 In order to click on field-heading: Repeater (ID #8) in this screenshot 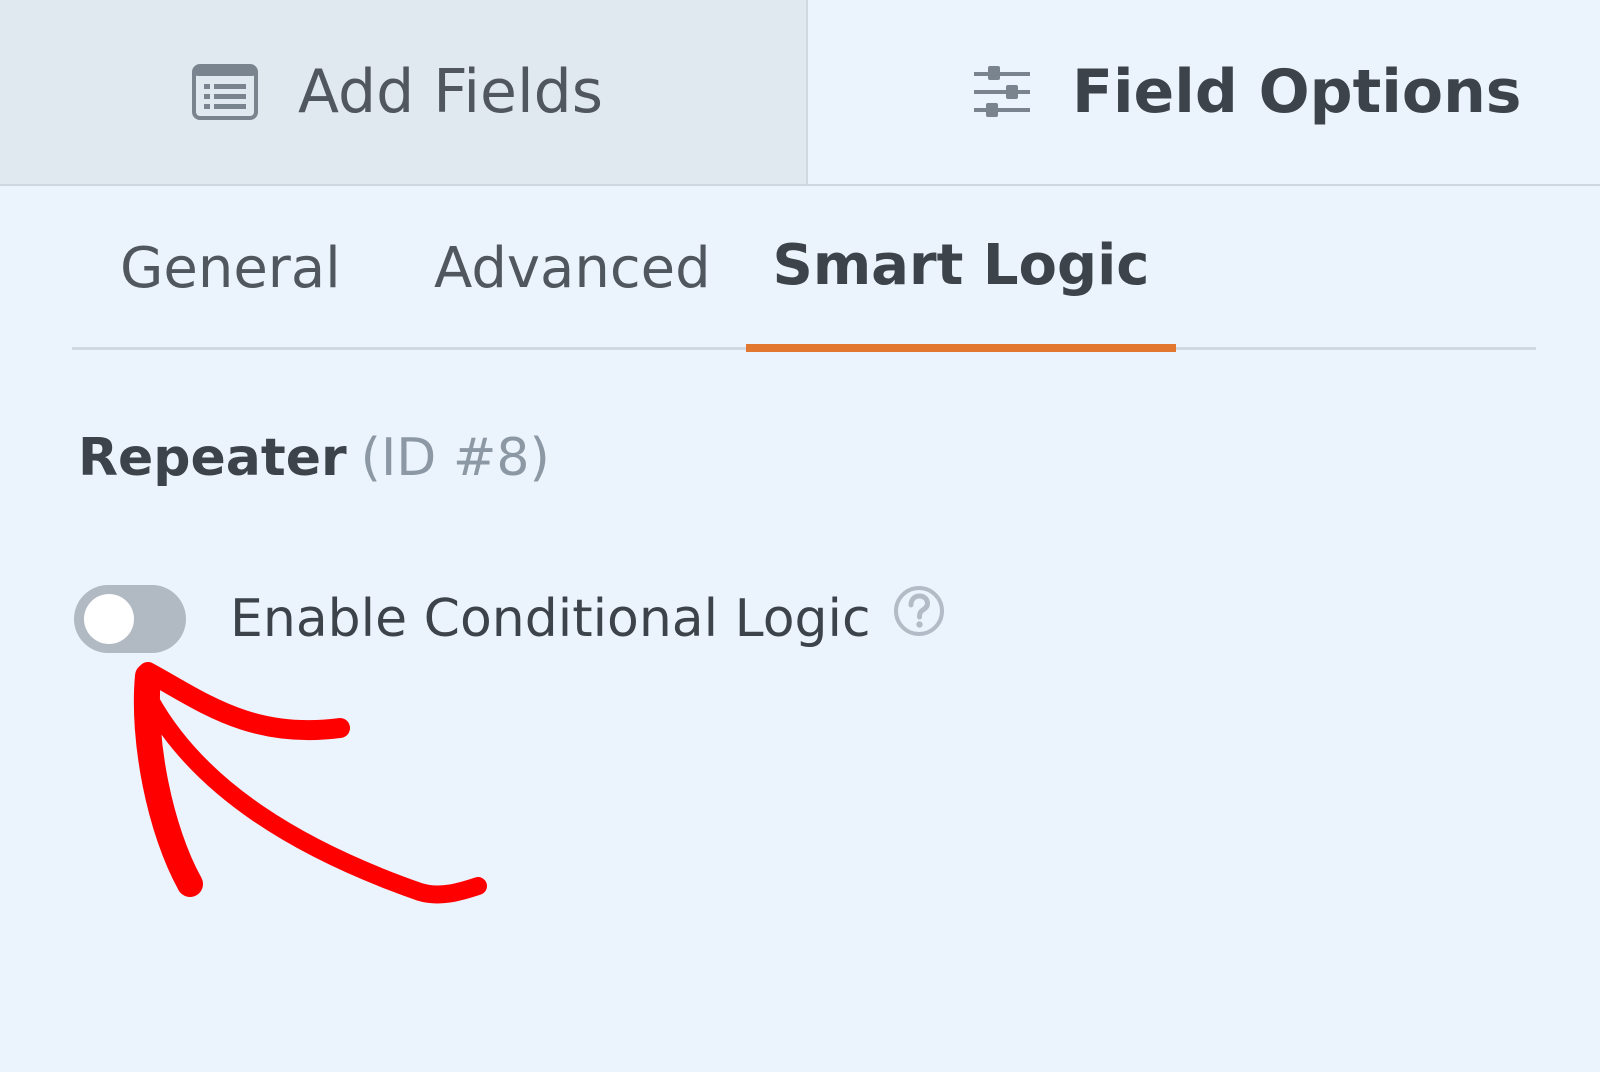, I will do `click(314, 458)`.